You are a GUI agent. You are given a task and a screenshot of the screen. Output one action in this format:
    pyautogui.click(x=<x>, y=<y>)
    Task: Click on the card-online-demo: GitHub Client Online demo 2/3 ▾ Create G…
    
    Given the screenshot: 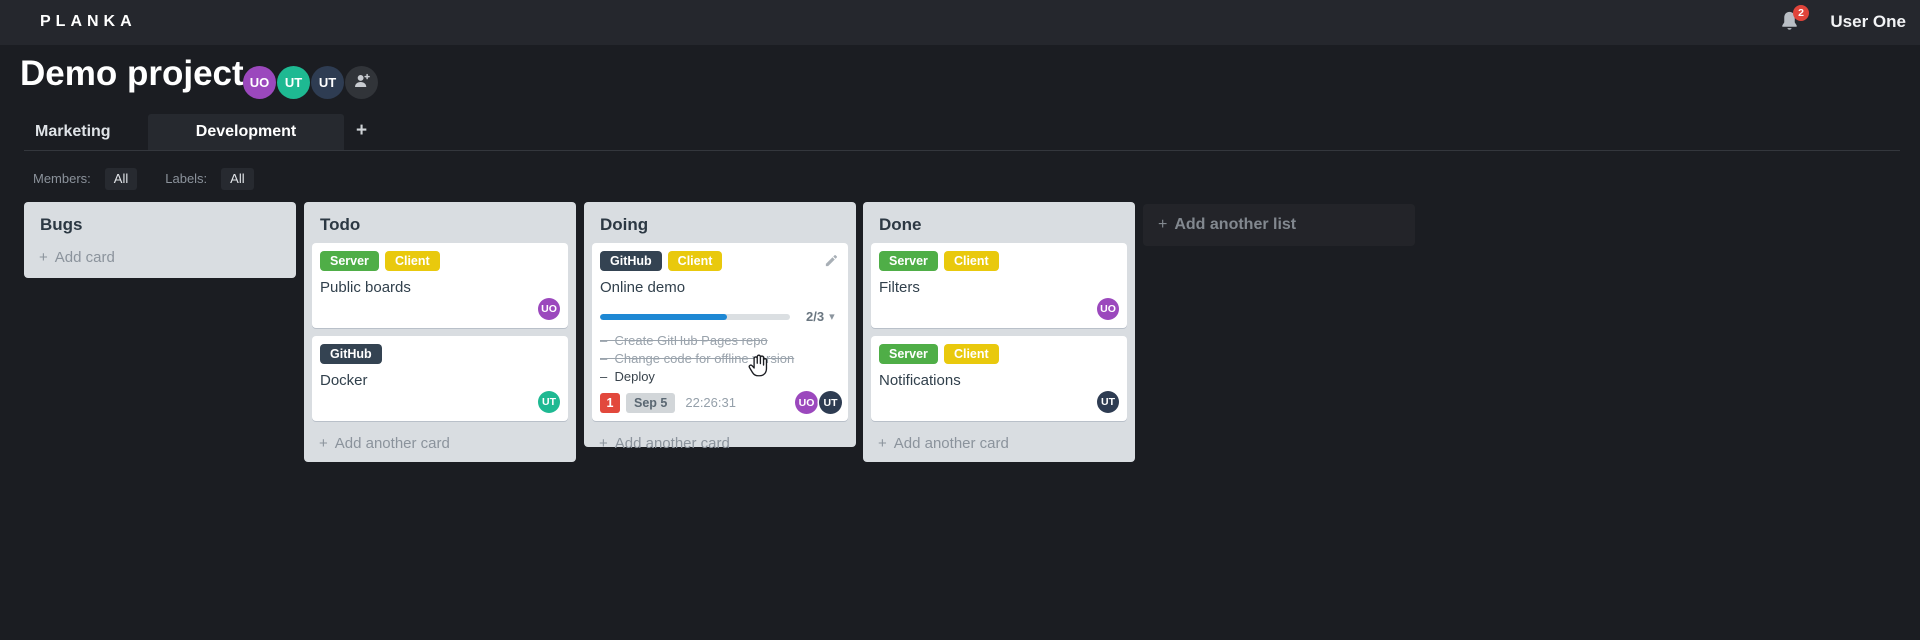 What is the action you would take?
    pyautogui.click(x=720, y=332)
    